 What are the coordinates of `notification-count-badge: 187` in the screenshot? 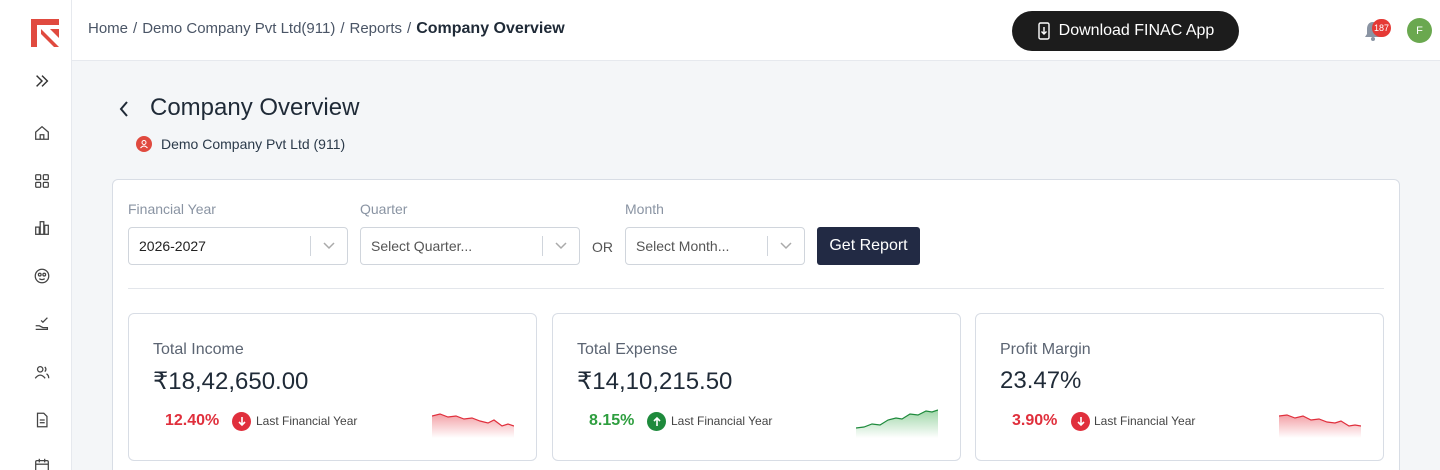 It's located at (1382, 28).